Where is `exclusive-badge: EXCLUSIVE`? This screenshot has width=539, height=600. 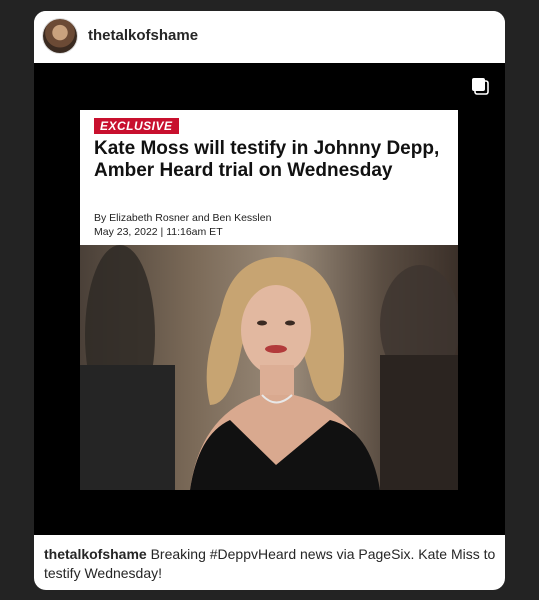 exclusive-badge: EXCLUSIVE is located at coordinates (136, 126).